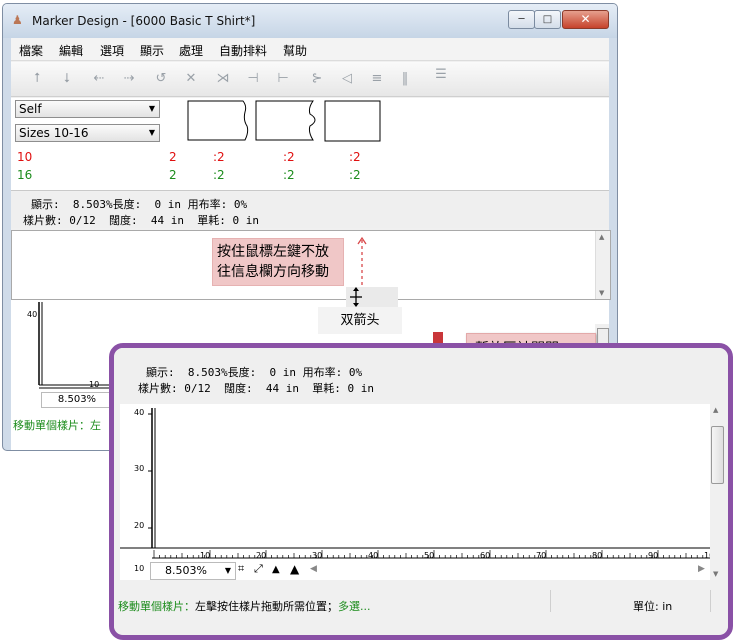  What do you see at coordinates (219, 175) in the screenshot?
I see `size-16-count-1: :2` at bounding box center [219, 175].